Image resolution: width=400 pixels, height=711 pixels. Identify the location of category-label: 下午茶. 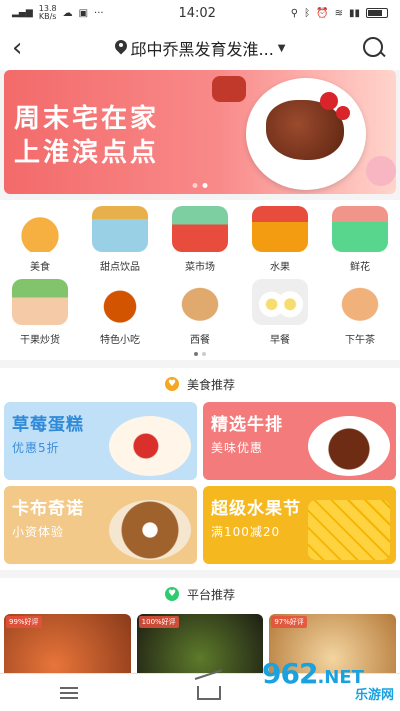
(360, 340).